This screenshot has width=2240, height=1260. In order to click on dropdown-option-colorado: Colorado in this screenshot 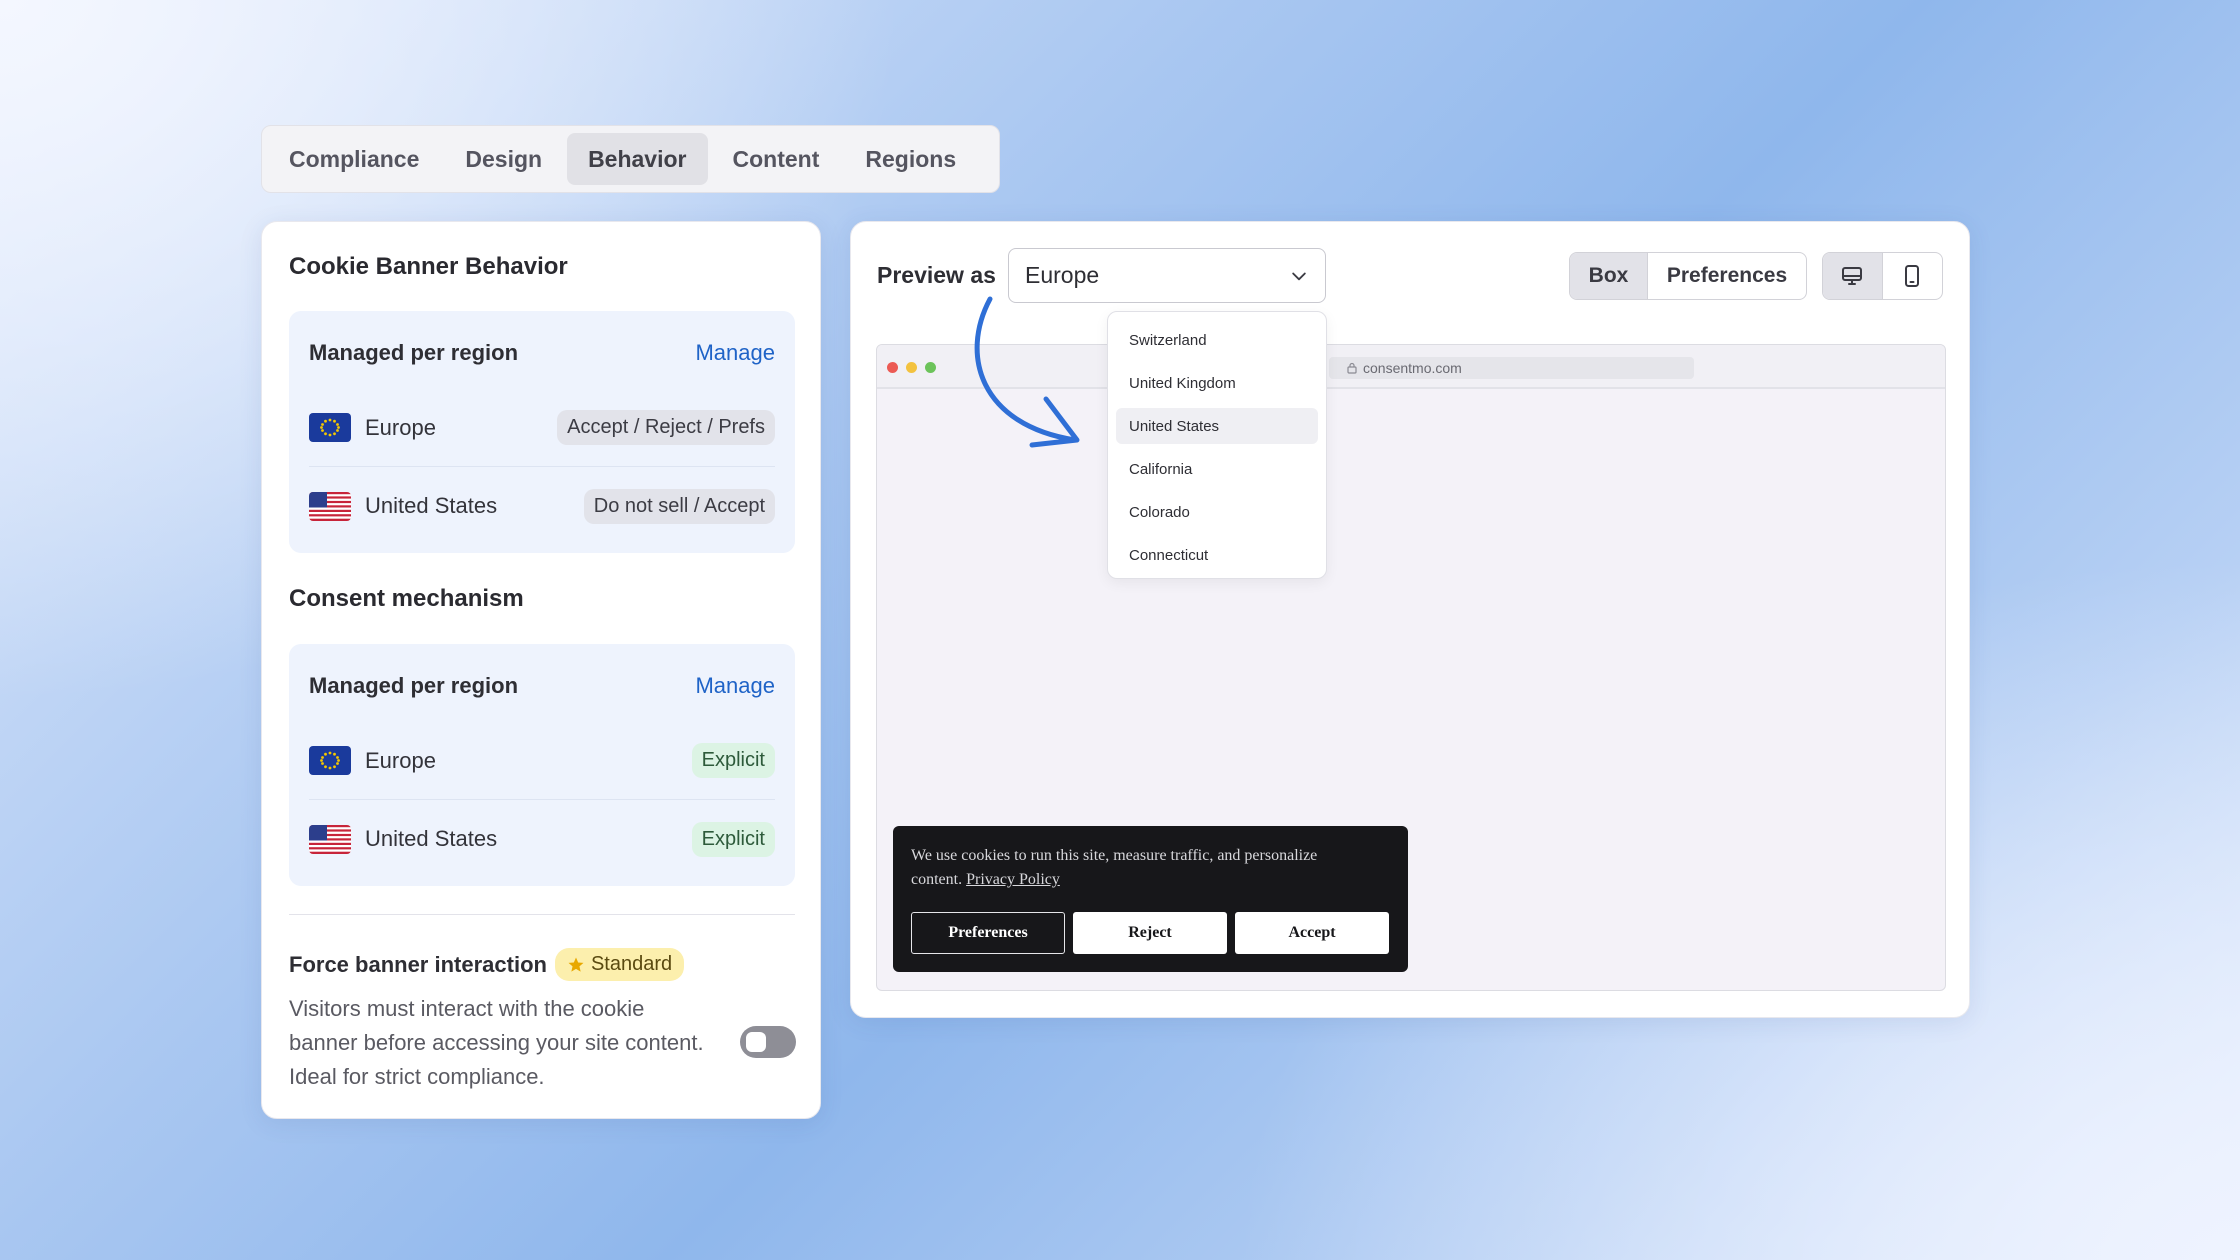, I will do `click(1217, 512)`.